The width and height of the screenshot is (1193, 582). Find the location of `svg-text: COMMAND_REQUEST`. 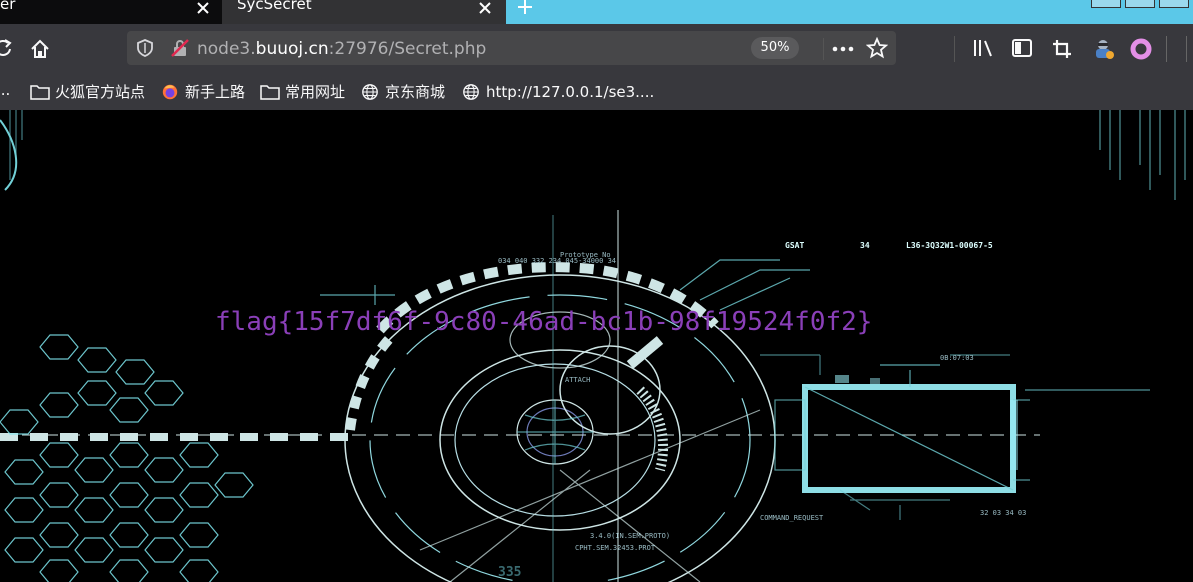

svg-text: COMMAND_REQUEST is located at coordinates (792, 518).